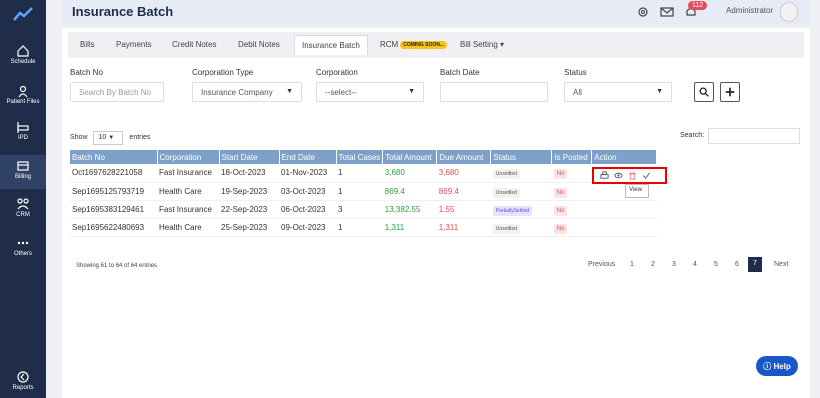 The height and width of the screenshot is (398, 820). Describe the element at coordinates (370, 92) in the screenshot. I see `corporation-select: --select-- ▼` at that location.